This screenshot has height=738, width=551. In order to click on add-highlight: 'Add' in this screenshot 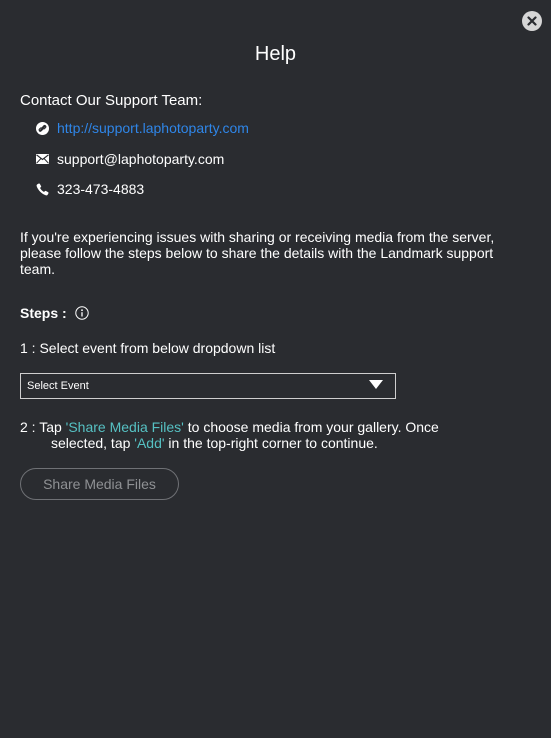, I will do `click(149, 443)`.